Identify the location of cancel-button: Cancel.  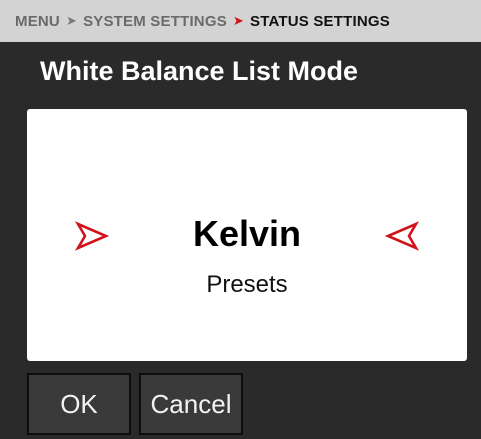
(191, 404).